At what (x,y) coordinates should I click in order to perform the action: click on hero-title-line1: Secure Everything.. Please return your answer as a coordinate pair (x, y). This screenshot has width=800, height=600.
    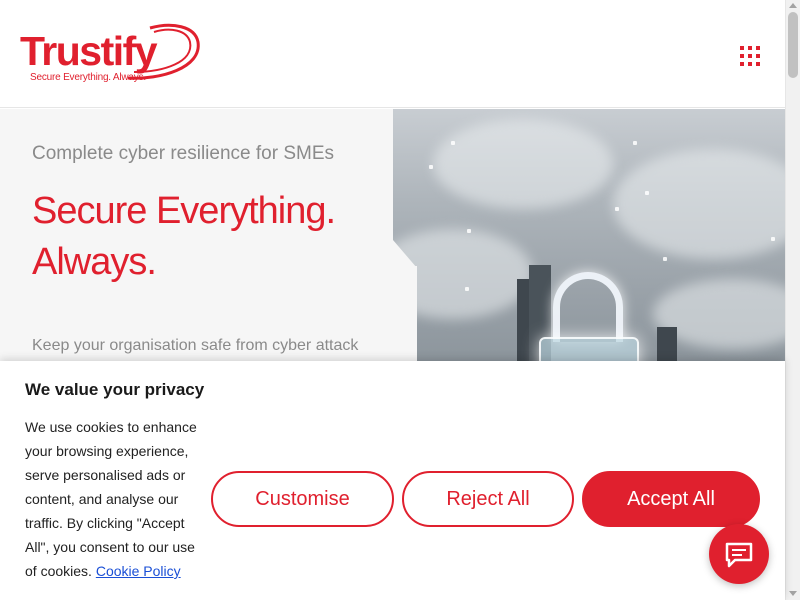
    Looking at the image, I should click on (184, 211).